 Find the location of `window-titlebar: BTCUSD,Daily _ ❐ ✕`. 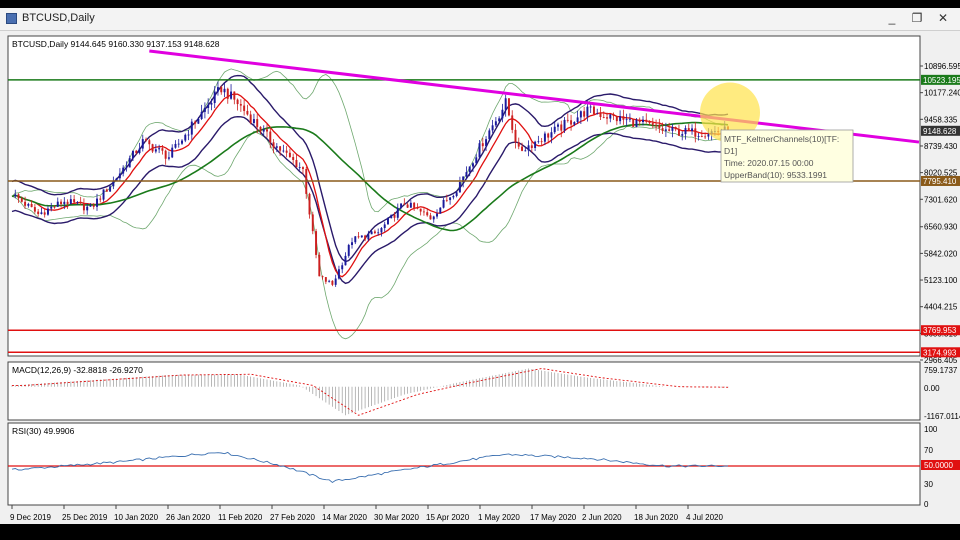

window-titlebar: BTCUSD,Daily _ ❐ ✕ is located at coordinates (480, 19).